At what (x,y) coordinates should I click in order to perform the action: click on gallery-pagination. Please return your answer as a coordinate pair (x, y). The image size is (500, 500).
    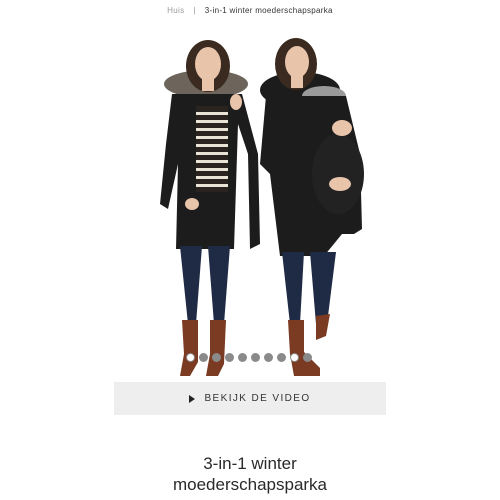
    Looking at the image, I should click on (249, 357).